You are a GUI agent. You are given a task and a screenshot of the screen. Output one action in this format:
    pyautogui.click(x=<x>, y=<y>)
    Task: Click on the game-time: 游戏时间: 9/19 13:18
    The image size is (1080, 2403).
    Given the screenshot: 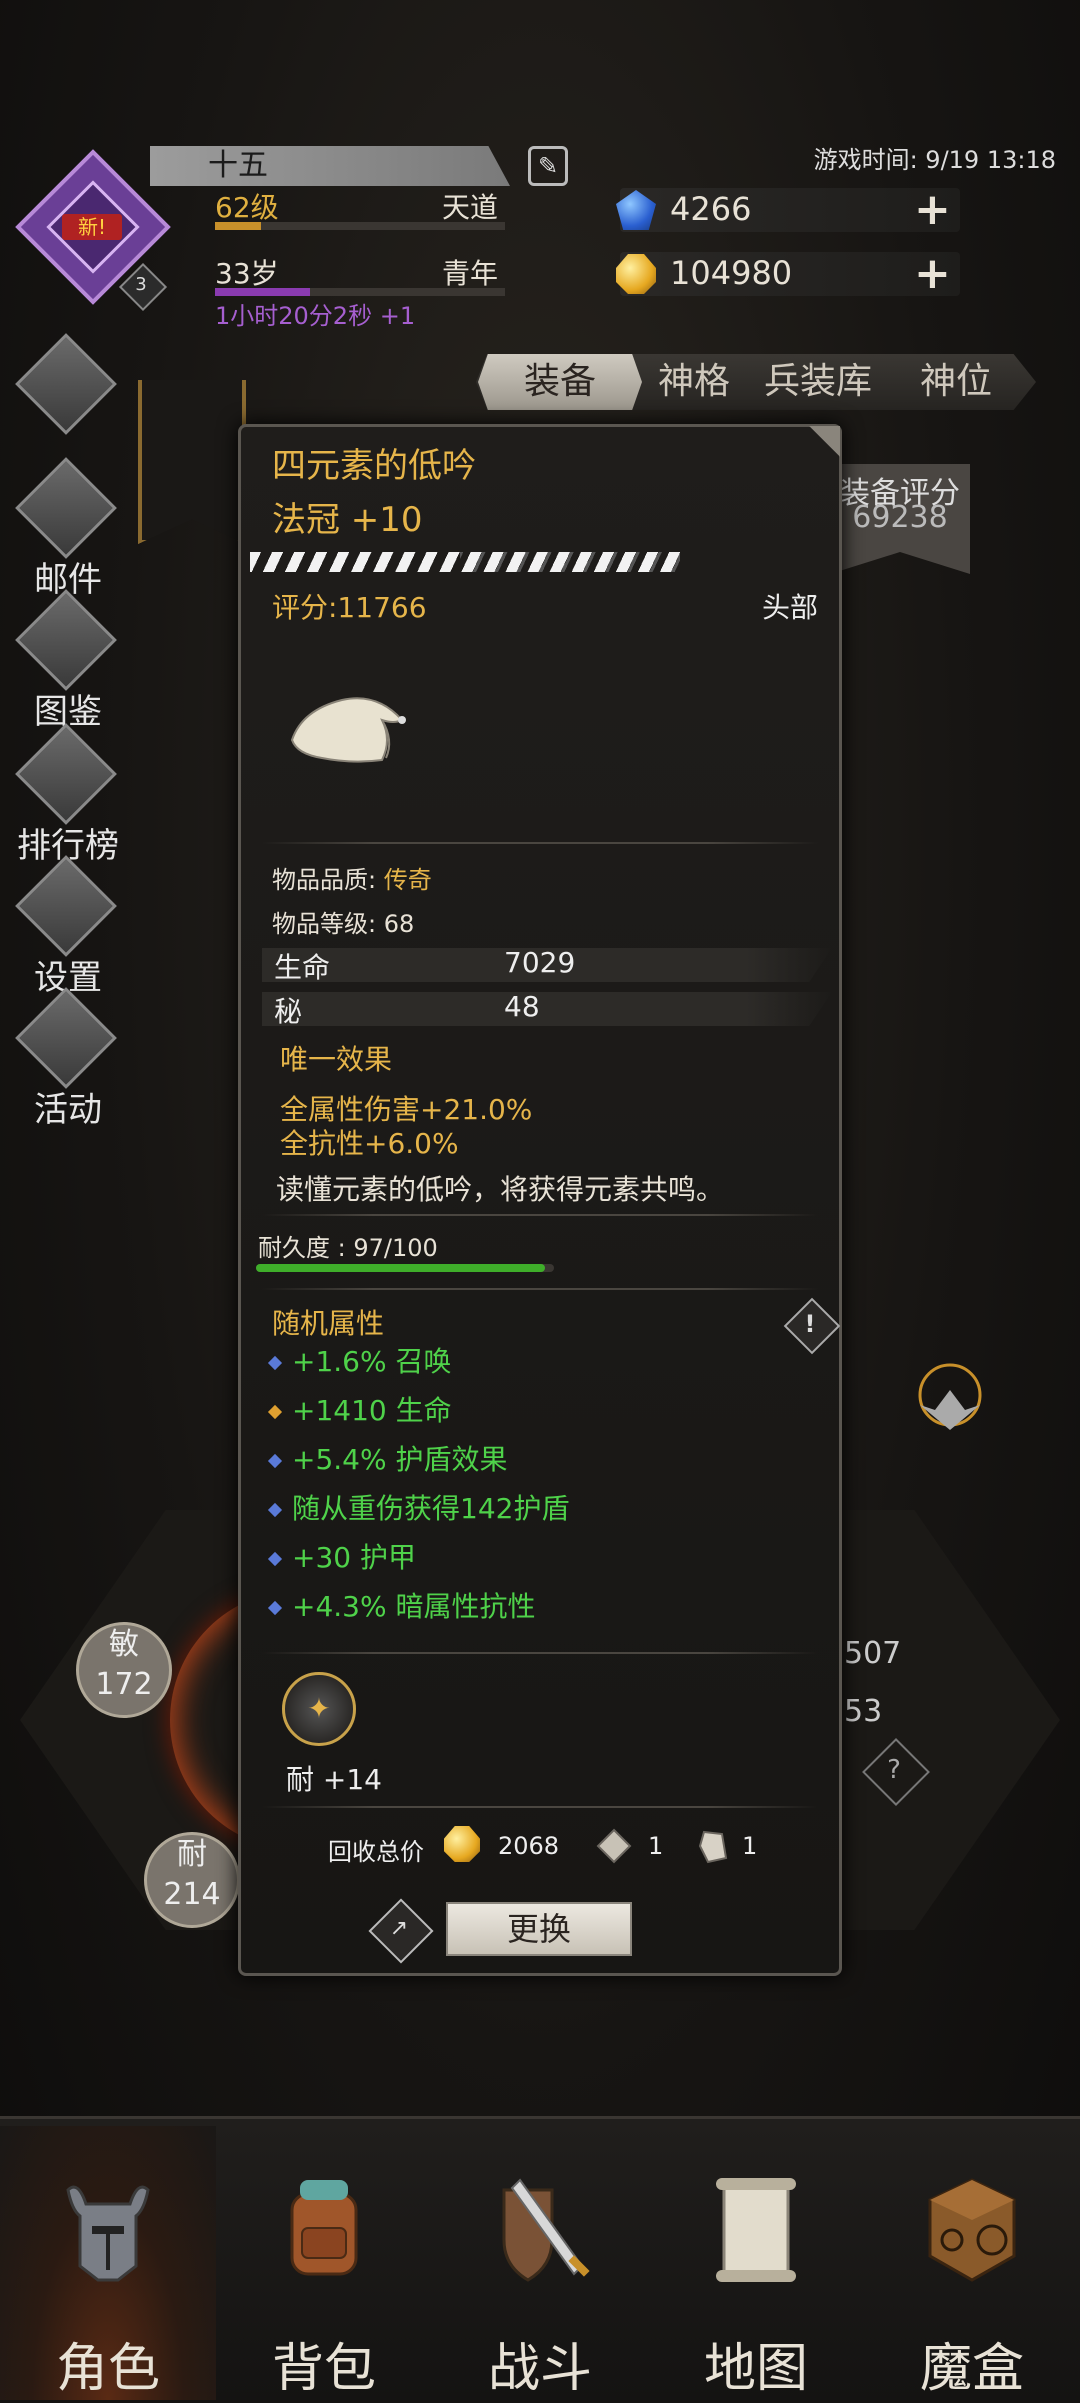 What is the action you would take?
    pyautogui.click(x=934, y=160)
    